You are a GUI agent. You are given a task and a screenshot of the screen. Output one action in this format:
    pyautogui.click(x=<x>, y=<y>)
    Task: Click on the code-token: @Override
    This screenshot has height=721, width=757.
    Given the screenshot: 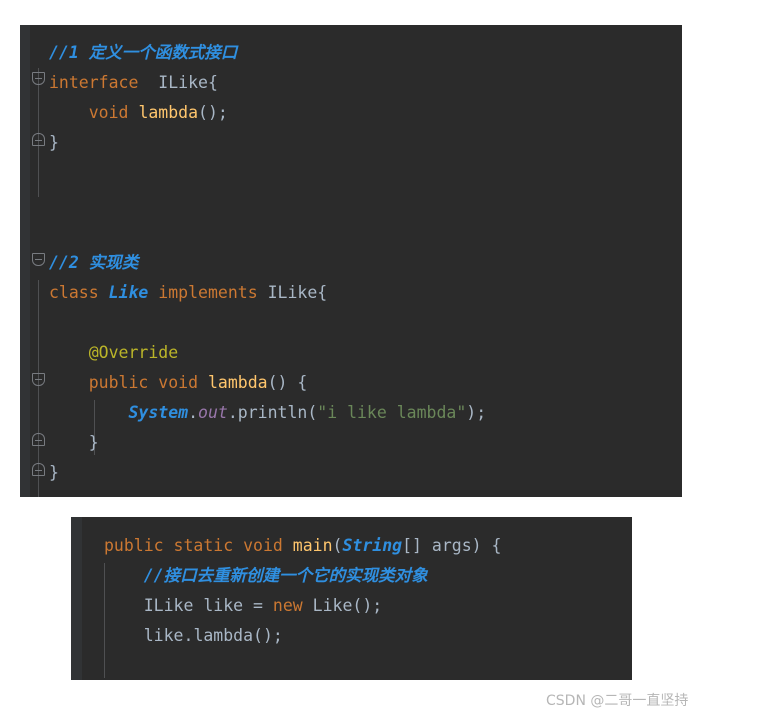 What is the action you would take?
    pyautogui.click(x=133, y=352)
    